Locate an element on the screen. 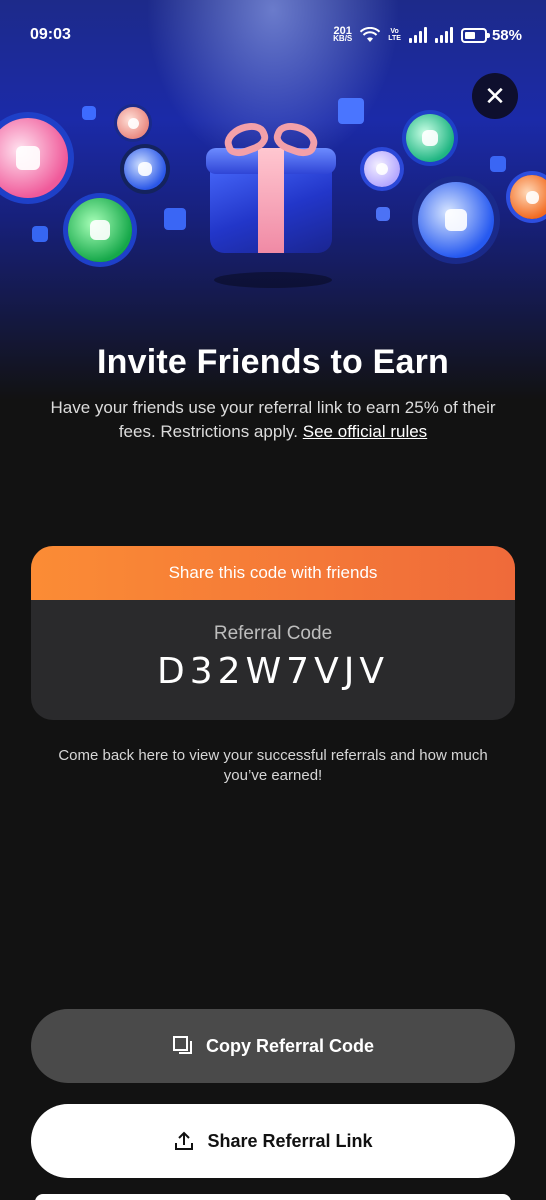 The width and height of the screenshot is (546, 1200). close-icon: ✕ is located at coordinates (495, 95).